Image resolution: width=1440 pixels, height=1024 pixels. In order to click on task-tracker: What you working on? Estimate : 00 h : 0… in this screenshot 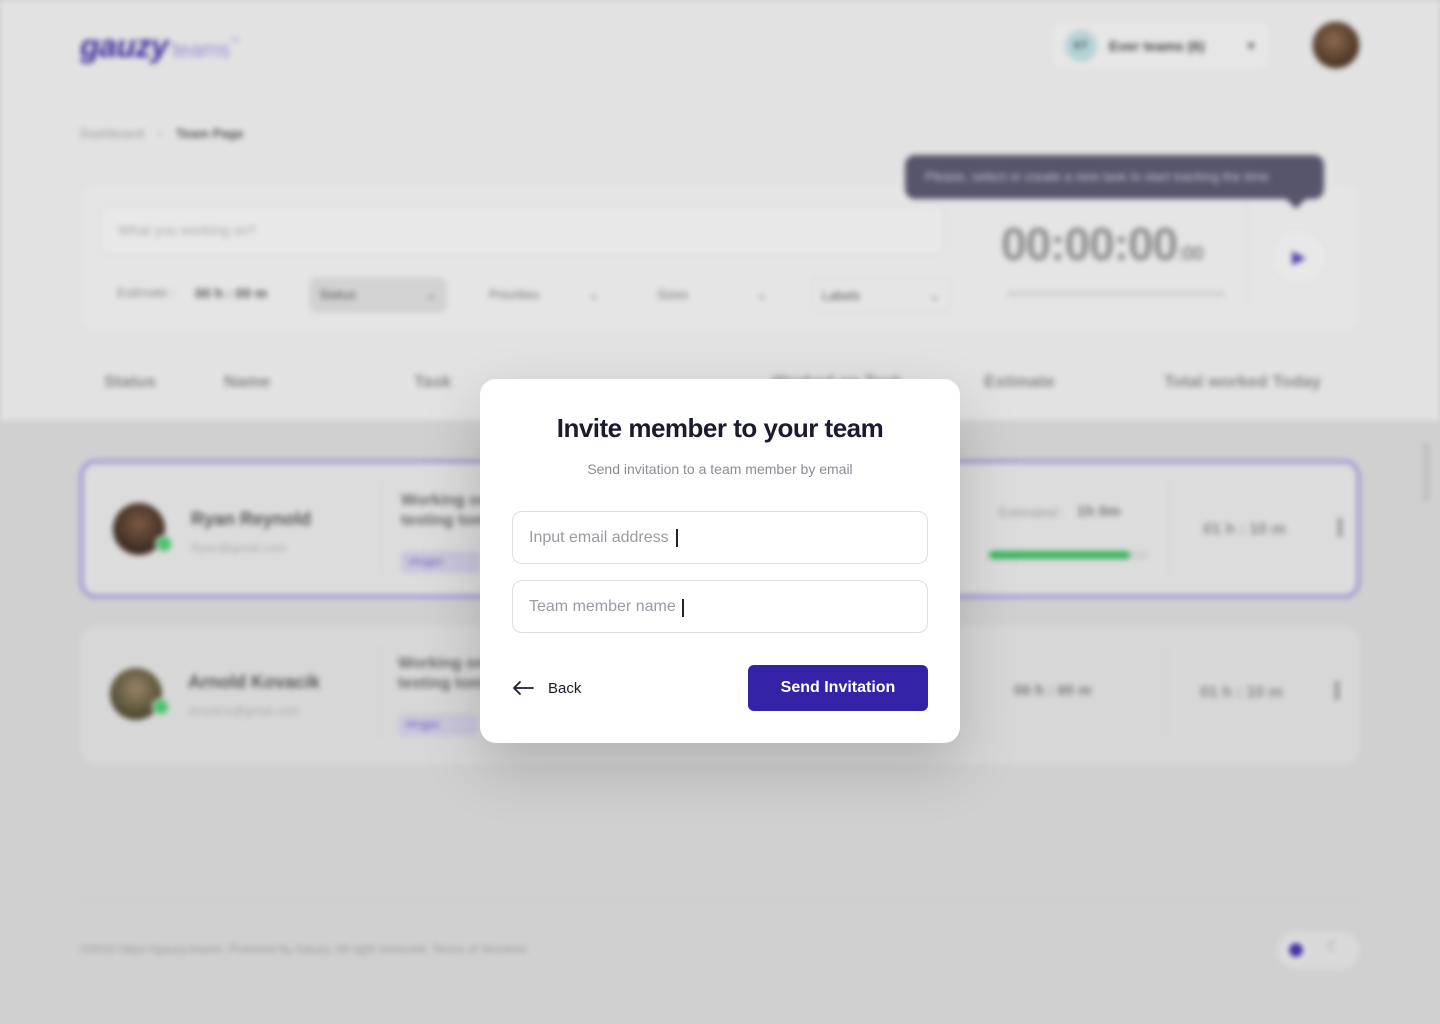, I will do `click(720, 258)`.